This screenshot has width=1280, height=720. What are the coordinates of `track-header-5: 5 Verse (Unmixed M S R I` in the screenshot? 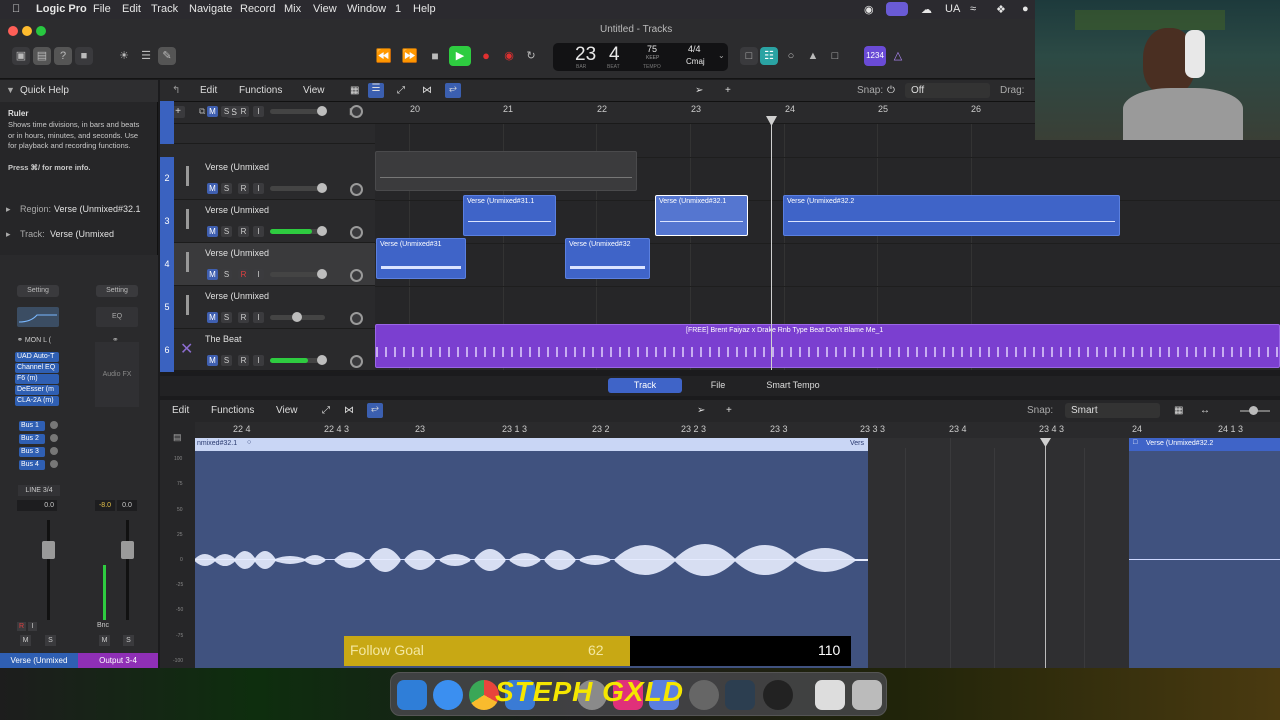 It's located at (267, 307).